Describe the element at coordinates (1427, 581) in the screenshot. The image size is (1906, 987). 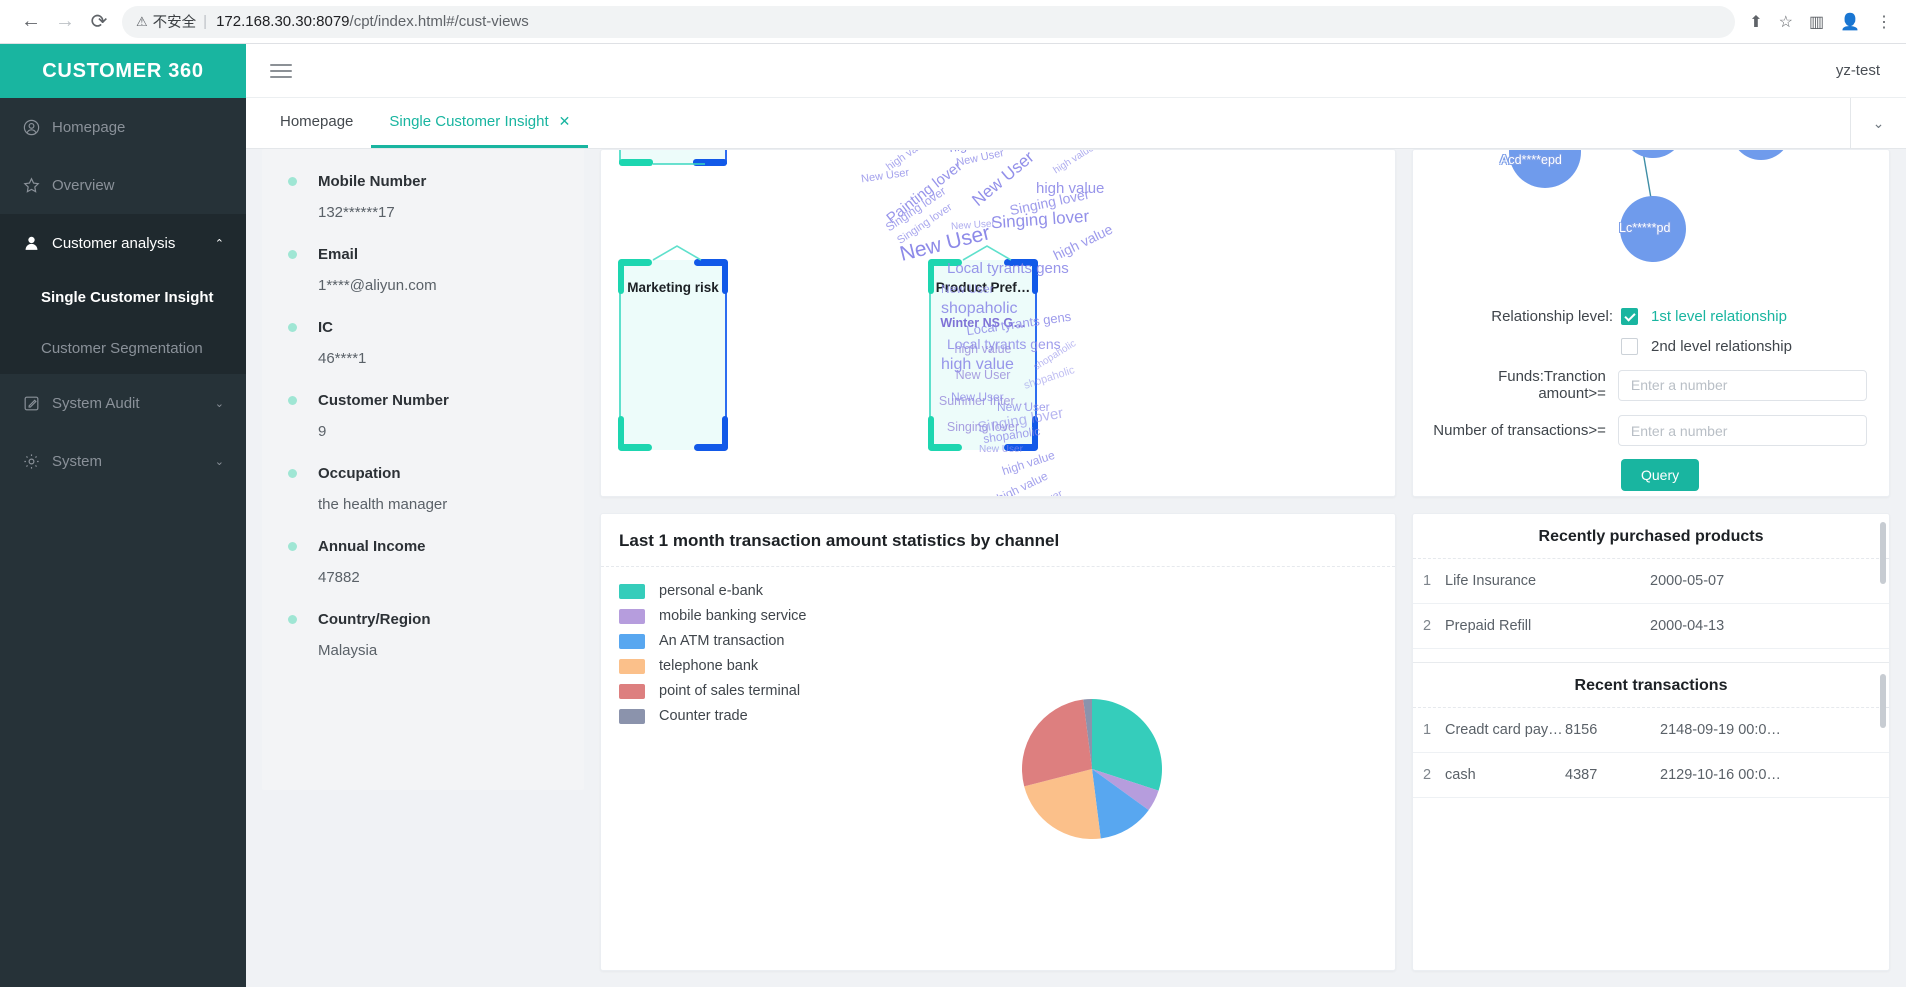
I see `row-index: 1` at that location.